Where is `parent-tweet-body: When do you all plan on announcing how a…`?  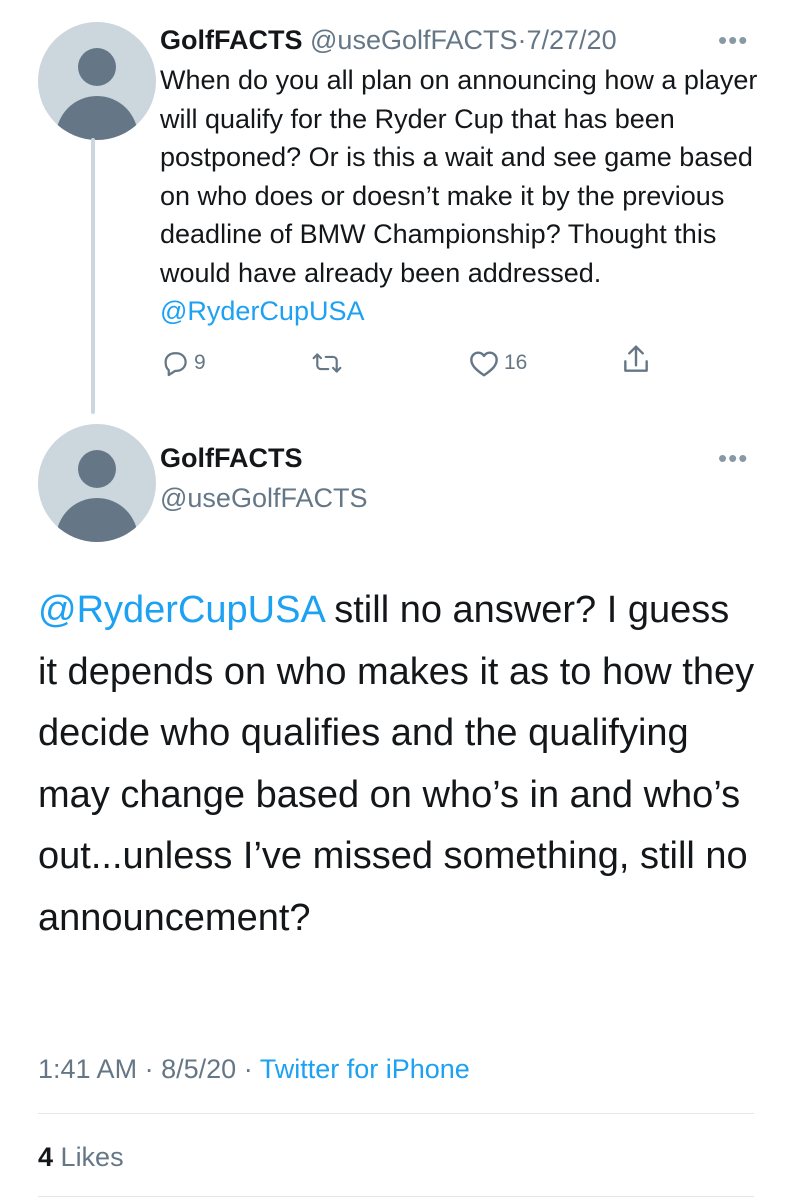
parent-tweet-body: When do you all plan on announcing how a… is located at coordinates (459, 176).